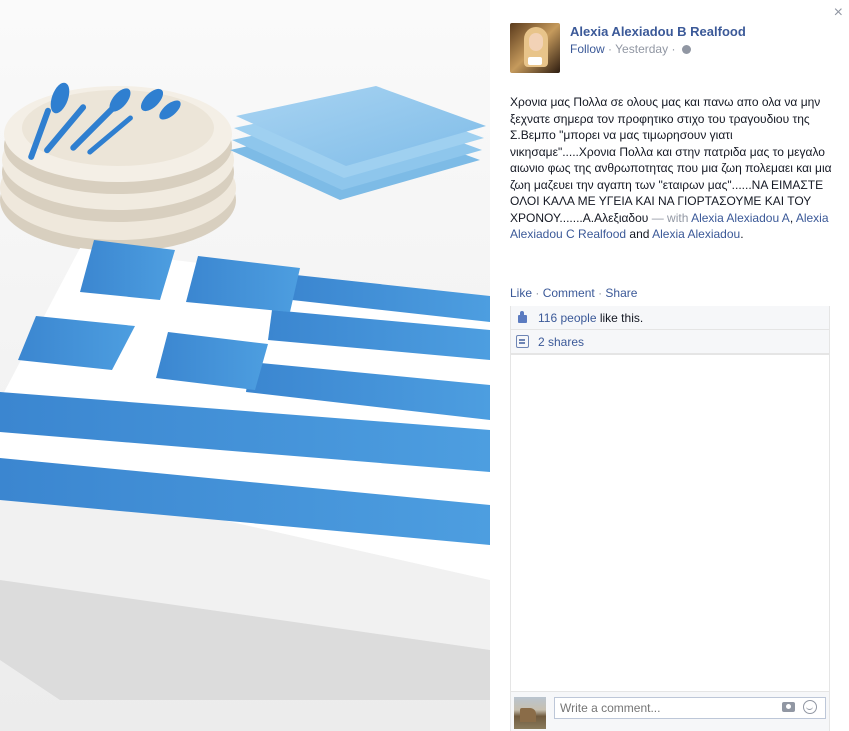 This screenshot has height=731, width=849. Describe the element at coordinates (561, 342) in the screenshot. I see `shares-link: 2 shares` at that location.